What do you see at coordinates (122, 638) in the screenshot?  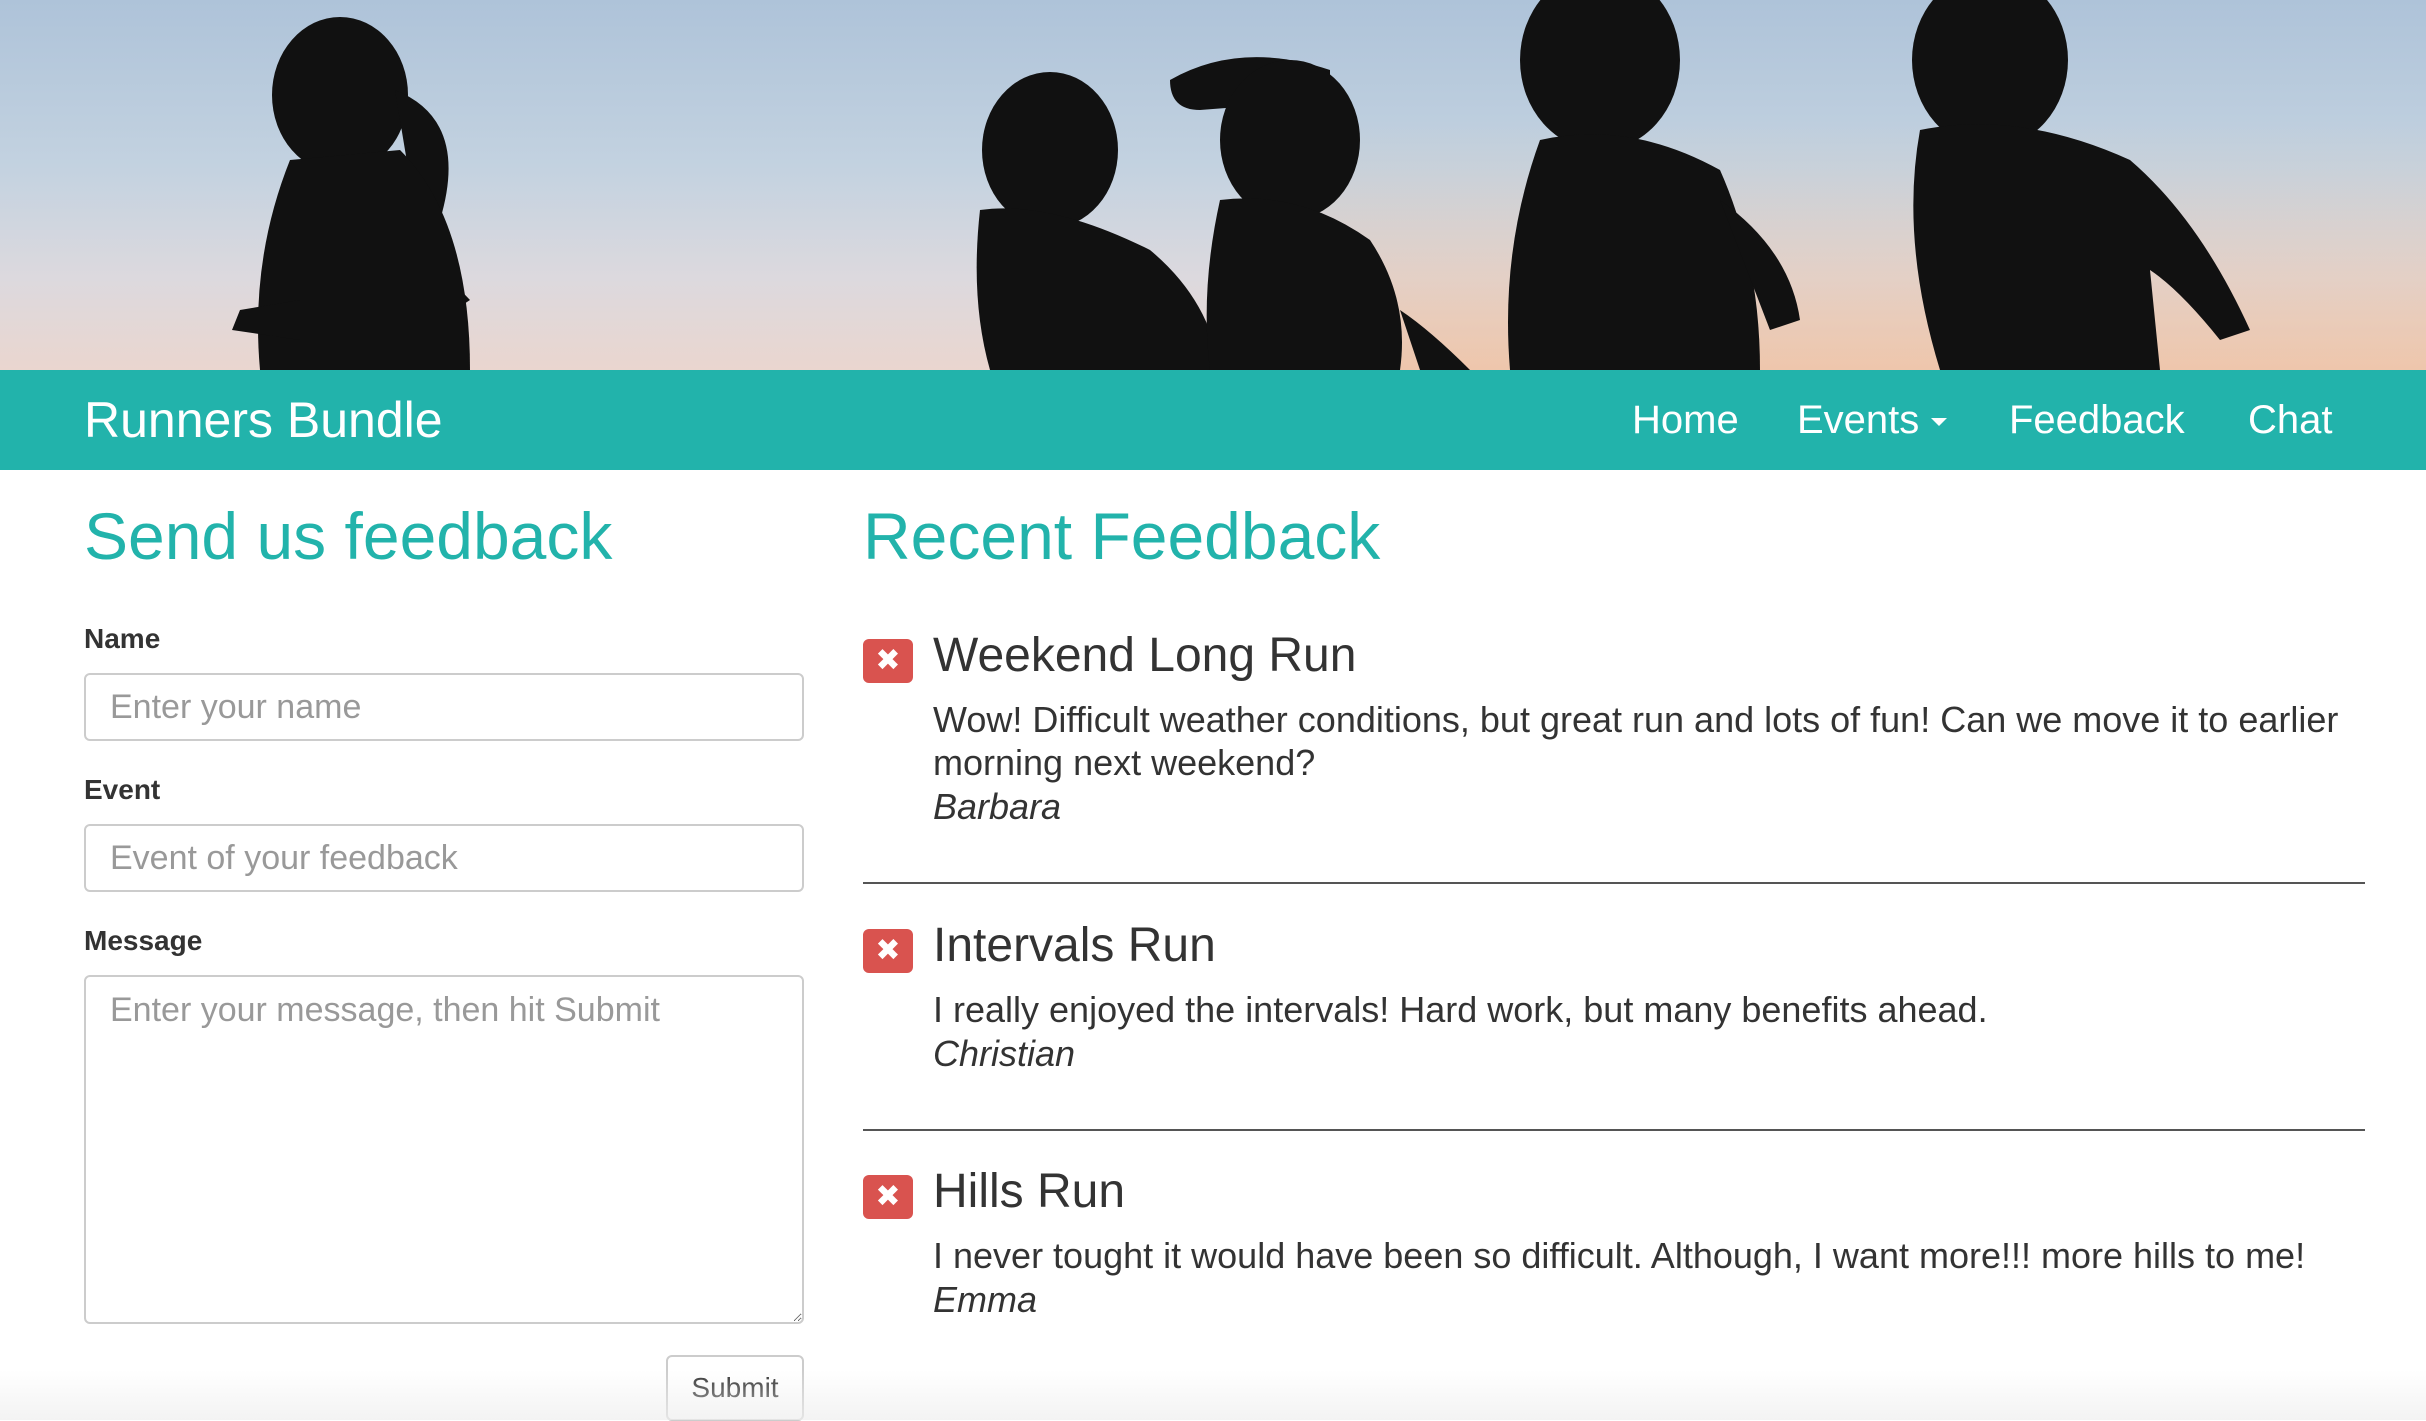 I see `name-label: Name` at bounding box center [122, 638].